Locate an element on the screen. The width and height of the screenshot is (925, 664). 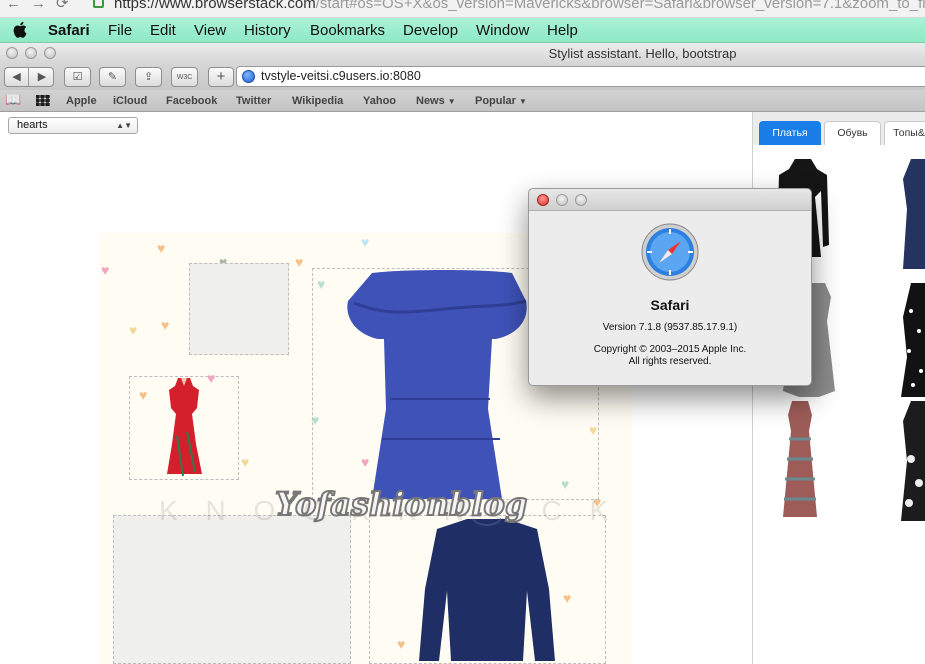
dialog-titlebar is located at coordinates (670, 200).